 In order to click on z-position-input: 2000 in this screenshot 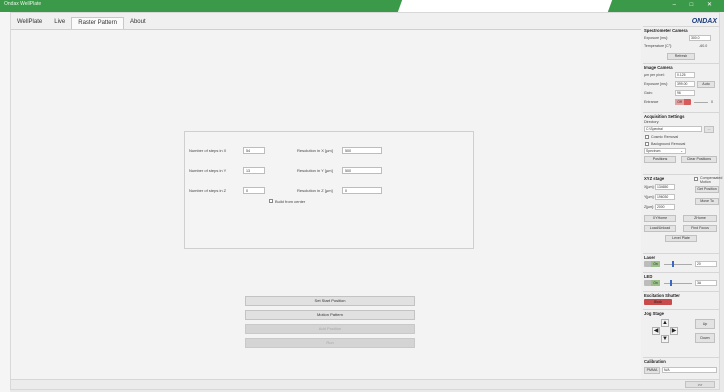, I will do `click(665, 207)`.